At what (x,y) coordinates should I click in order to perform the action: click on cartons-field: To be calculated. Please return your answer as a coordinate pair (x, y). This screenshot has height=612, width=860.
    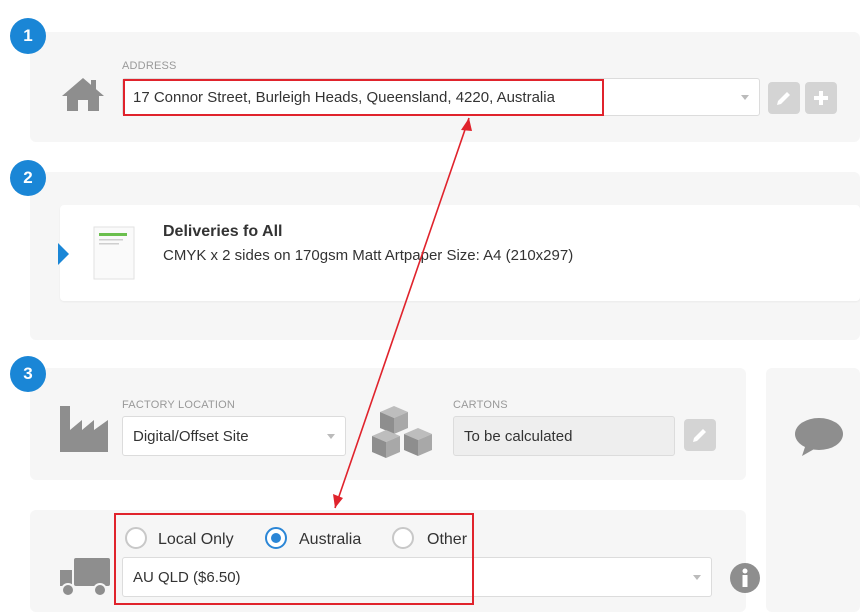
    Looking at the image, I should click on (564, 436).